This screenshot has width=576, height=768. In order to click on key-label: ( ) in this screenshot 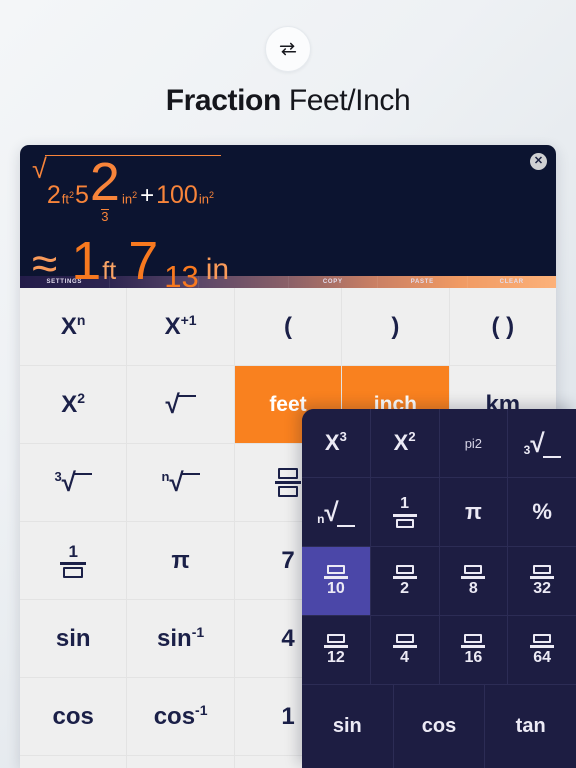, I will do `click(503, 326)`.